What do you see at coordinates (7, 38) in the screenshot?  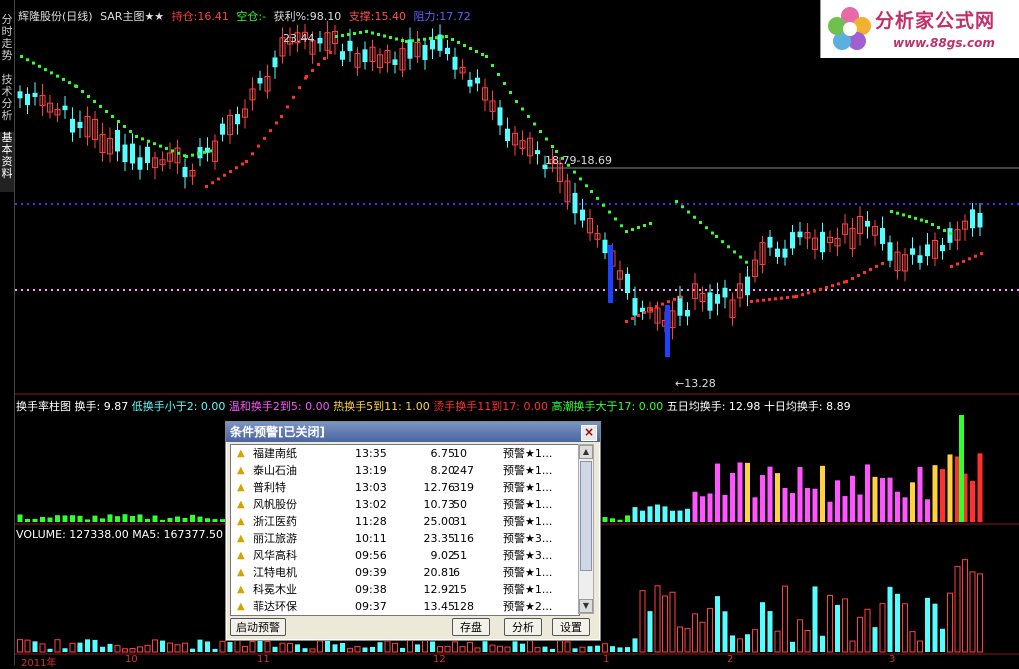 I see `tab-intraday: 分时走势` at bounding box center [7, 38].